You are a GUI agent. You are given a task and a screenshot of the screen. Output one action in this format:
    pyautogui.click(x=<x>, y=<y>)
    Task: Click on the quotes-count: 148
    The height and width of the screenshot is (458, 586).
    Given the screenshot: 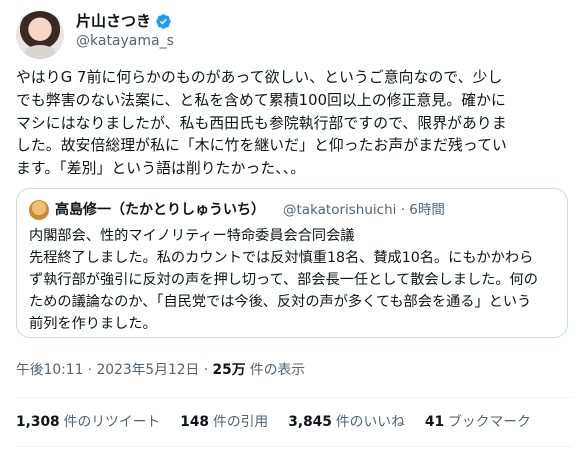 What is the action you would take?
    pyautogui.click(x=195, y=422)
    